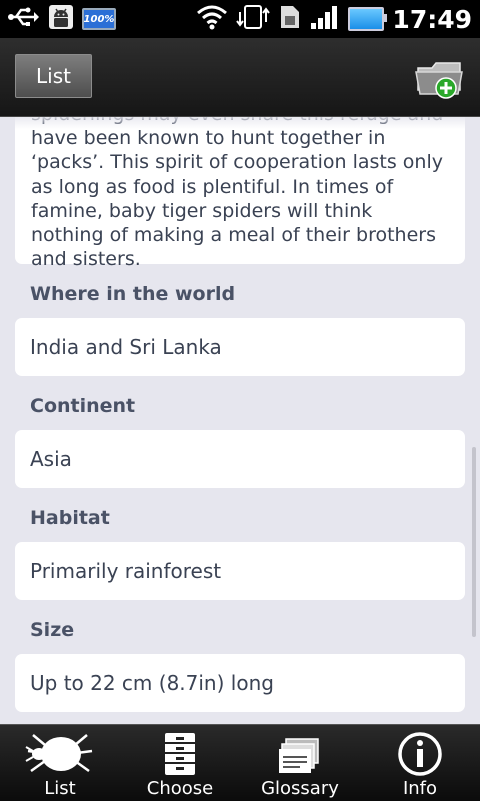 Image resolution: width=480 pixels, height=801 pixels. What do you see at coordinates (290, 19) in the screenshot?
I see `sim-card-icon` at bounding box center [290, 19].